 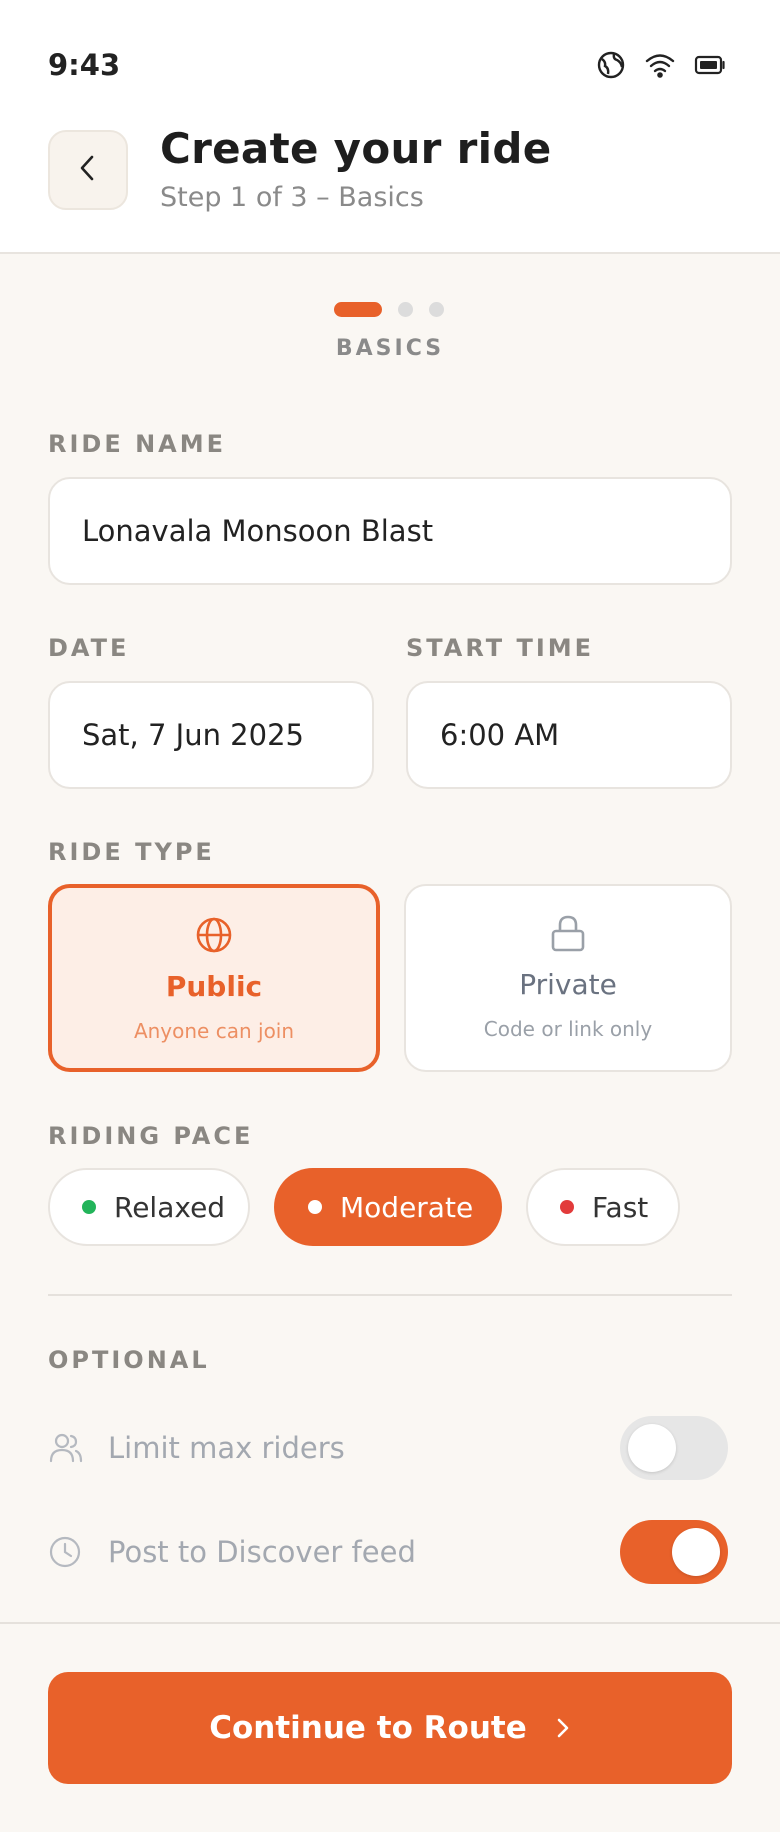 I want to click on back-button, so click(x=88, y=170).